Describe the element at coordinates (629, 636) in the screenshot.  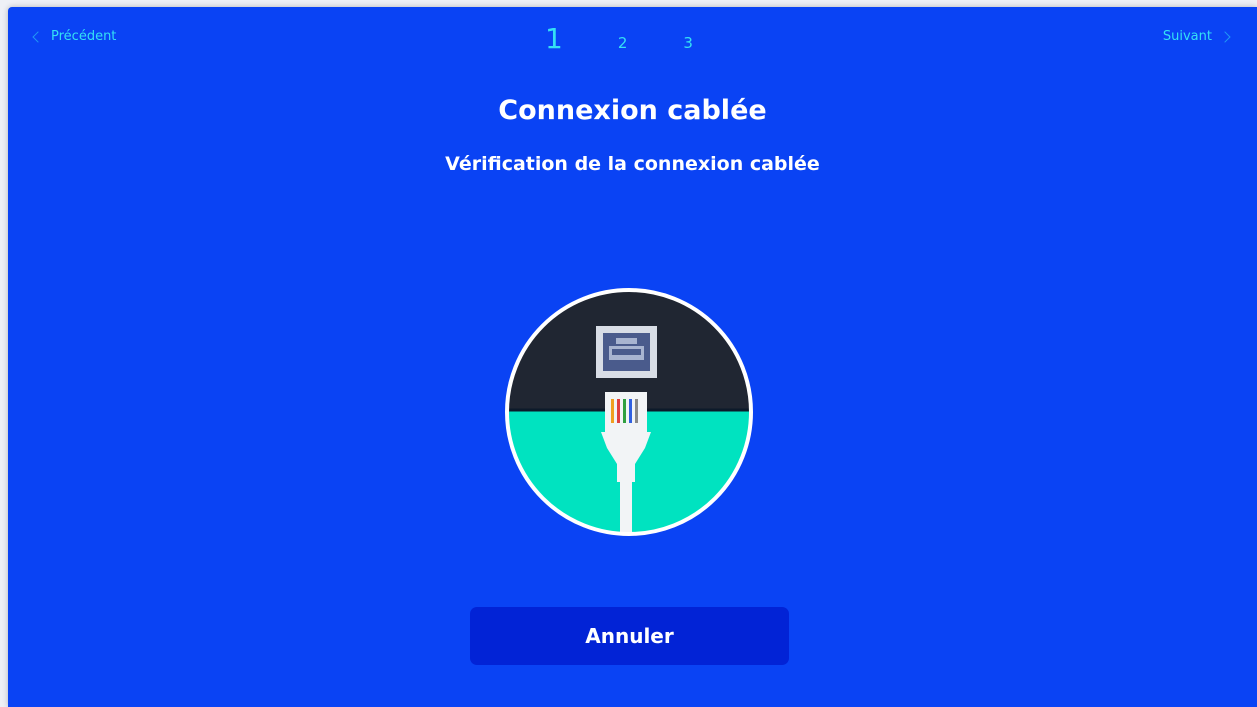
I see `cancel-button: Annuler` at that location.